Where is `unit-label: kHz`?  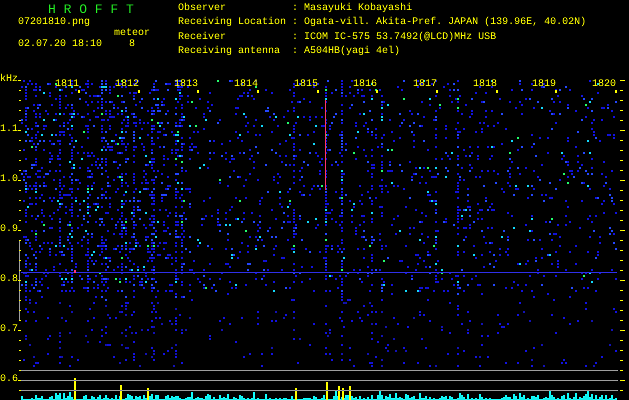
unit-label: kHz is located at coordinates (9, 80).